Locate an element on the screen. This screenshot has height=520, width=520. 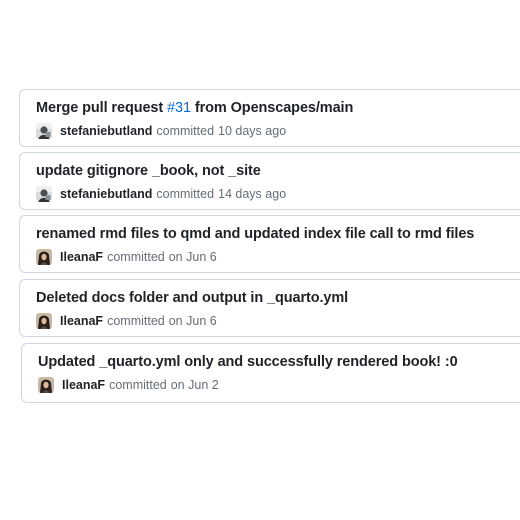
pull-request-link: #31 is located at coordinates (179, 108).